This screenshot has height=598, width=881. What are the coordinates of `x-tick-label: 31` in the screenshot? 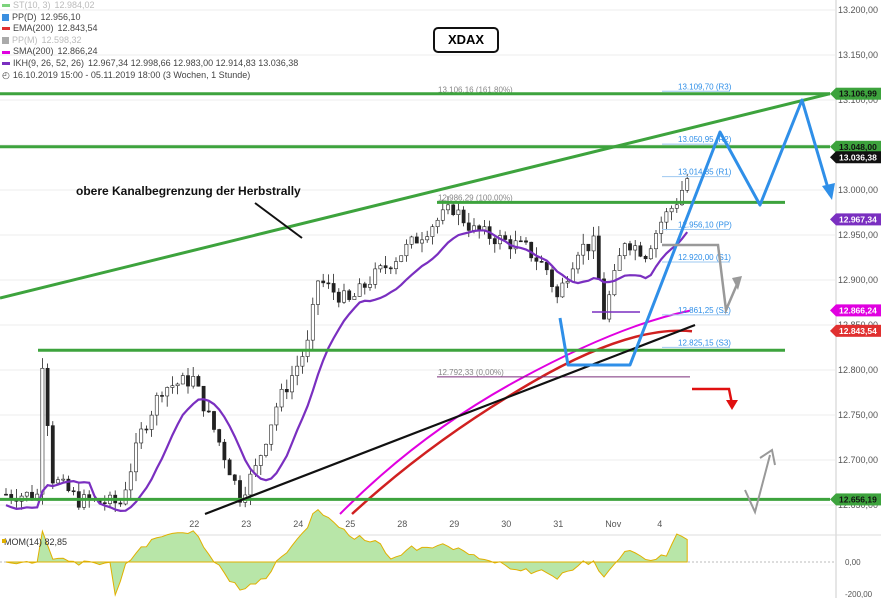 It's located at (558, 524).